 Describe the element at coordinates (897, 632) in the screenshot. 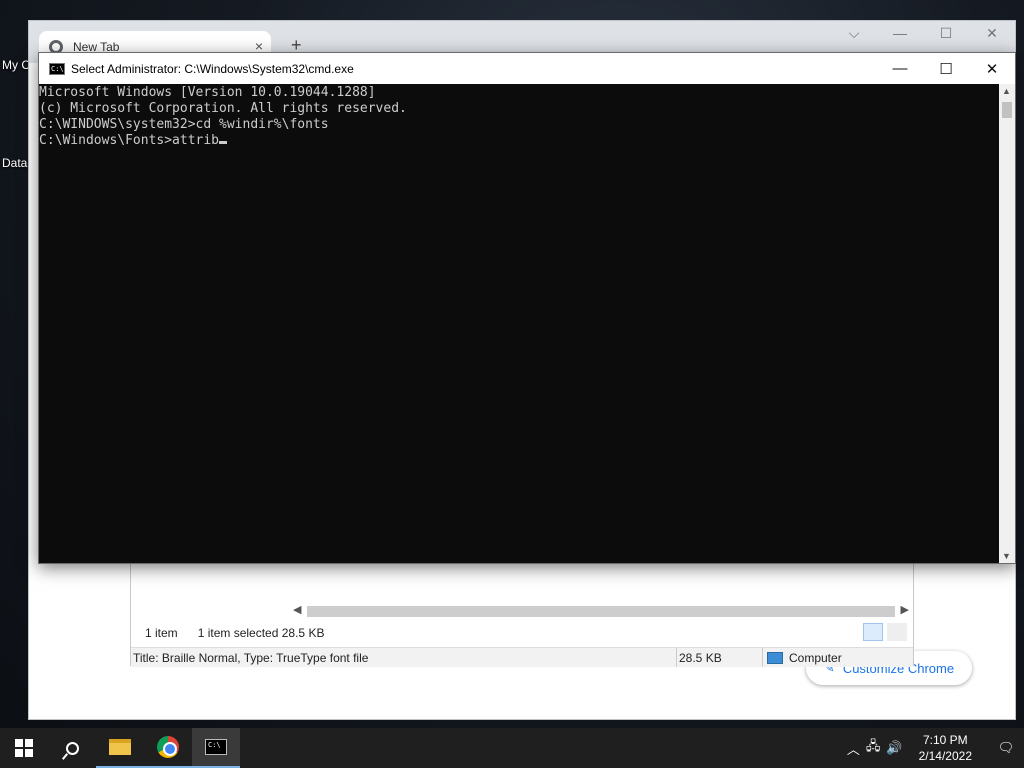

I see `large-icons-view-icon` at that location.